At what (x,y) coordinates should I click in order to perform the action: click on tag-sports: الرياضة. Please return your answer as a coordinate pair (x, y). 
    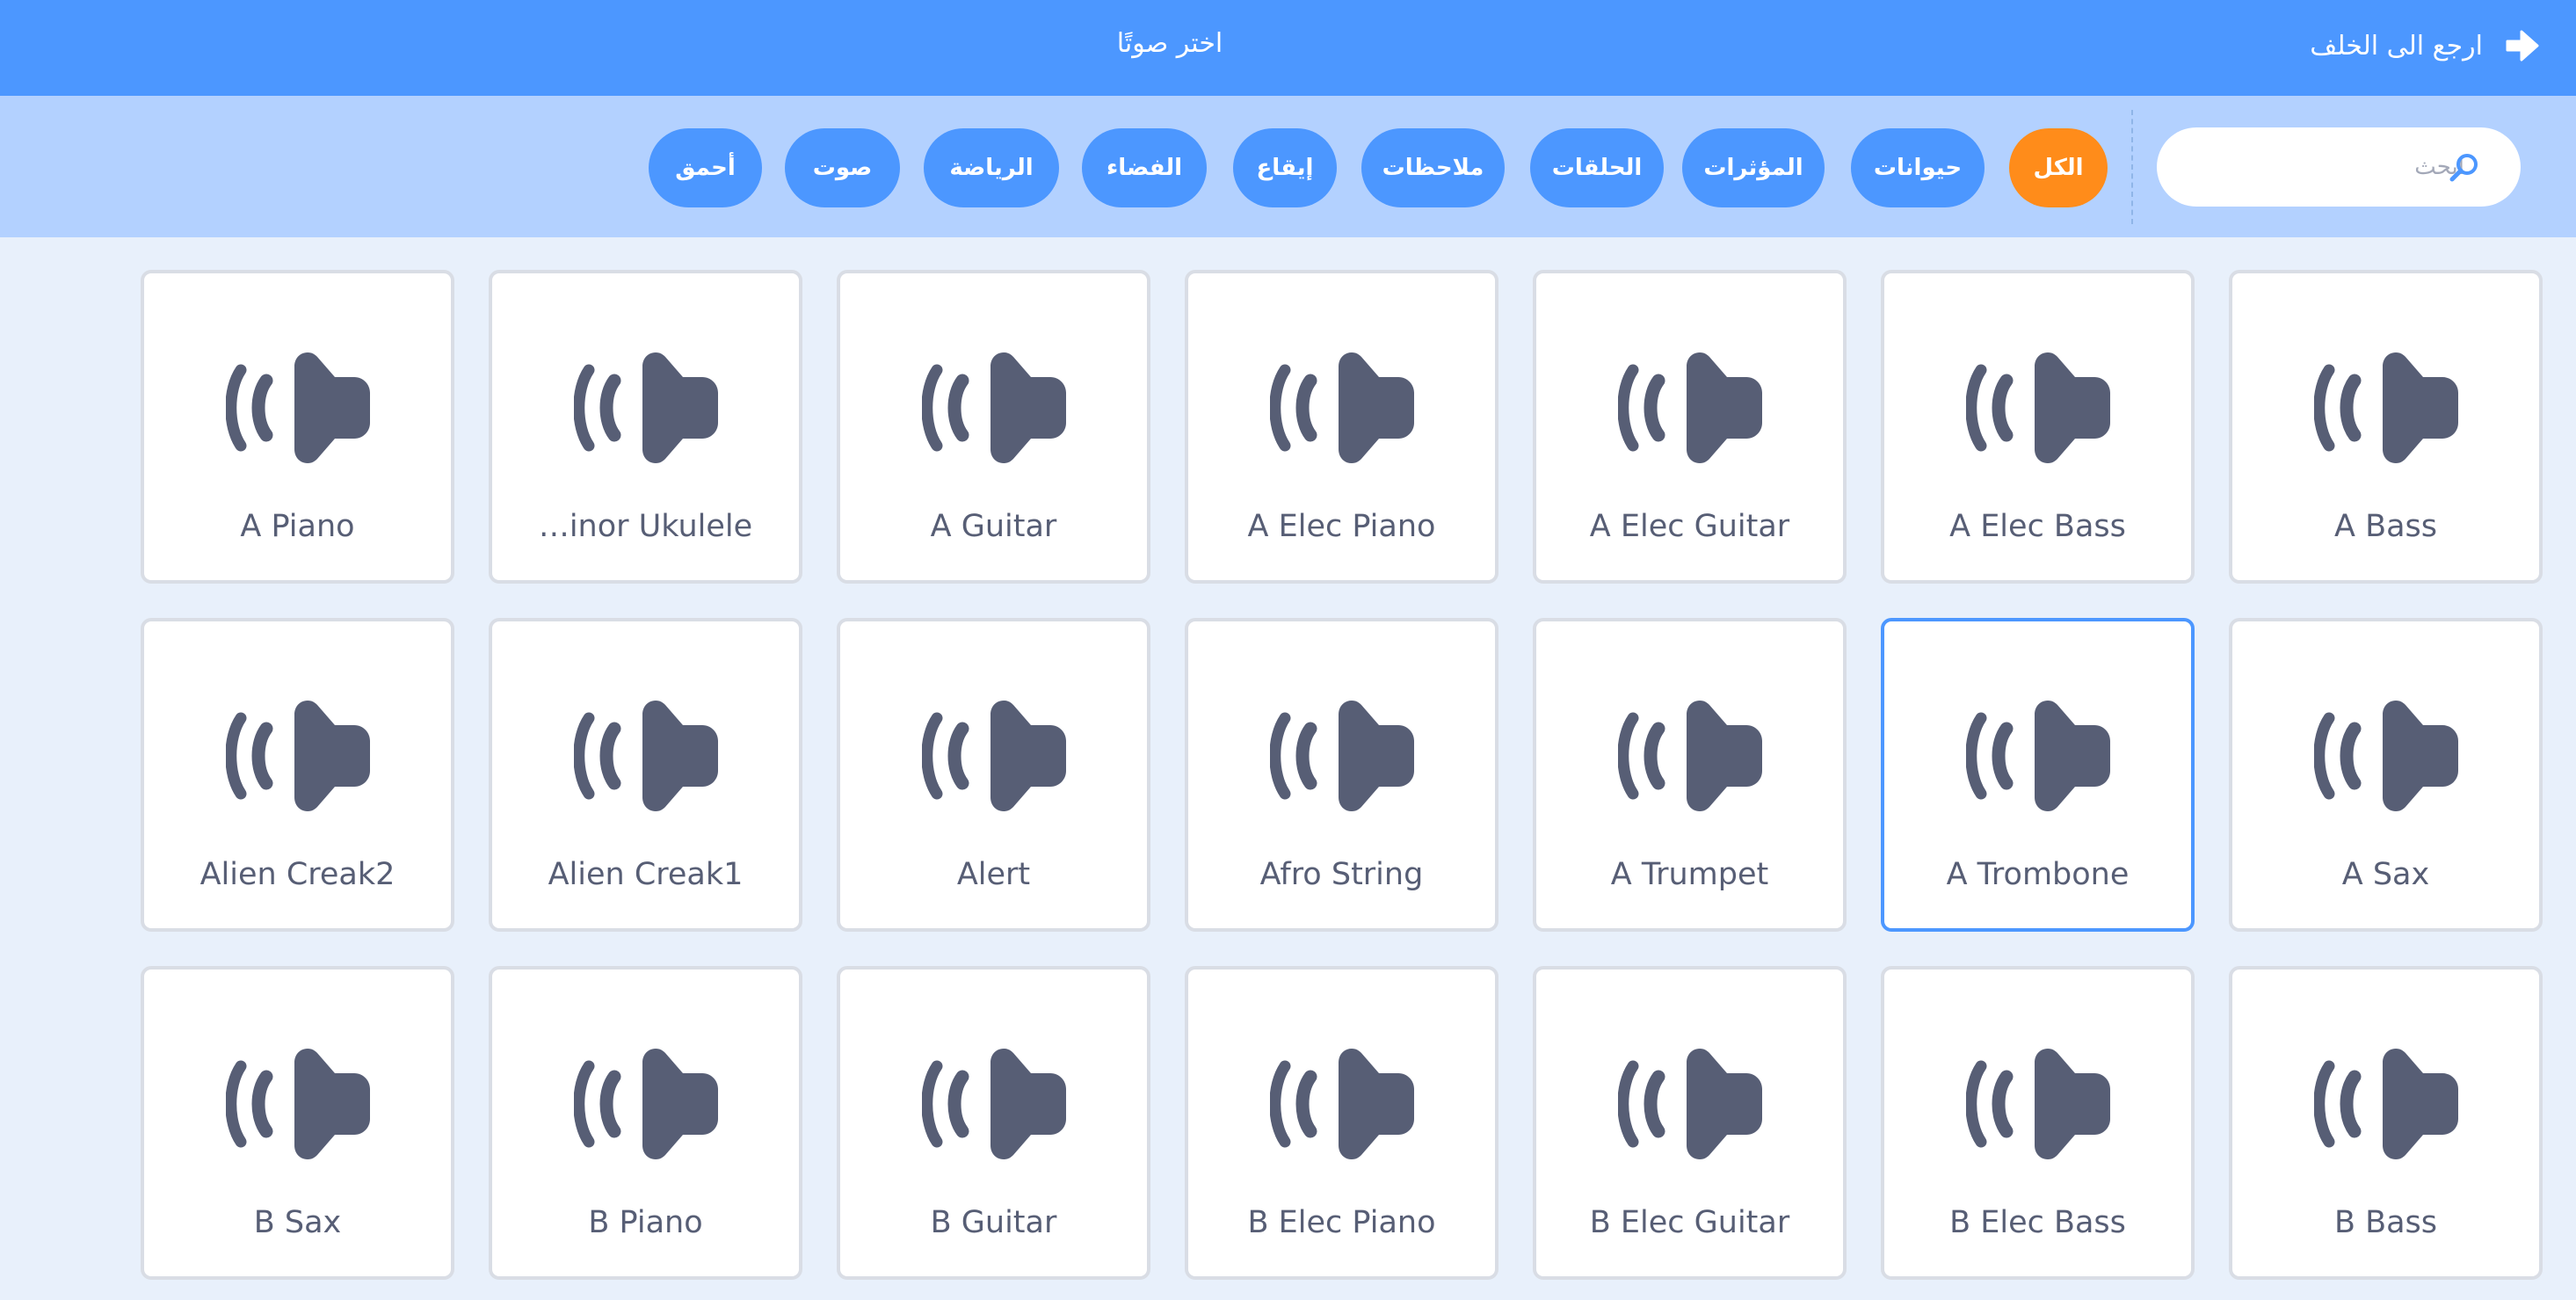
    Looking at the image, I should click on (991, 168).